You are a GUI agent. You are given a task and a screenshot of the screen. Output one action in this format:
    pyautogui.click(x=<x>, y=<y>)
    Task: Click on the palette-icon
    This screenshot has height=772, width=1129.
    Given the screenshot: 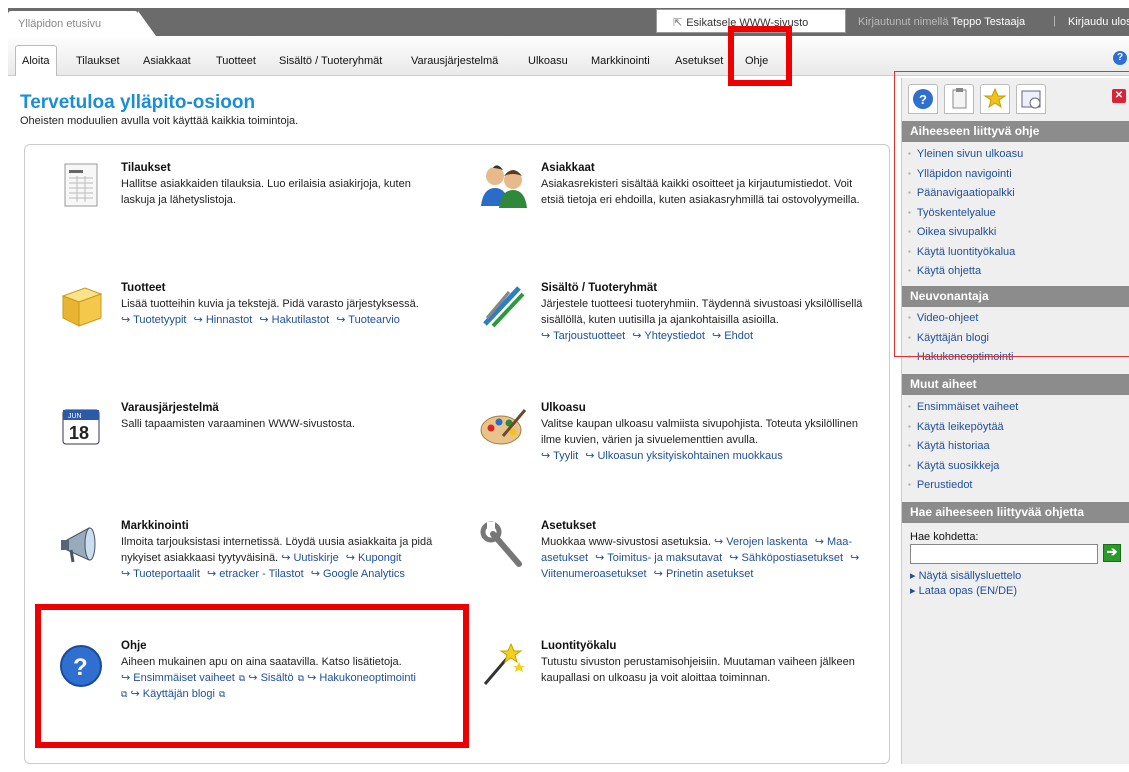 What is the action you would take?
    pyautogui.click(x=503, y=426)
    